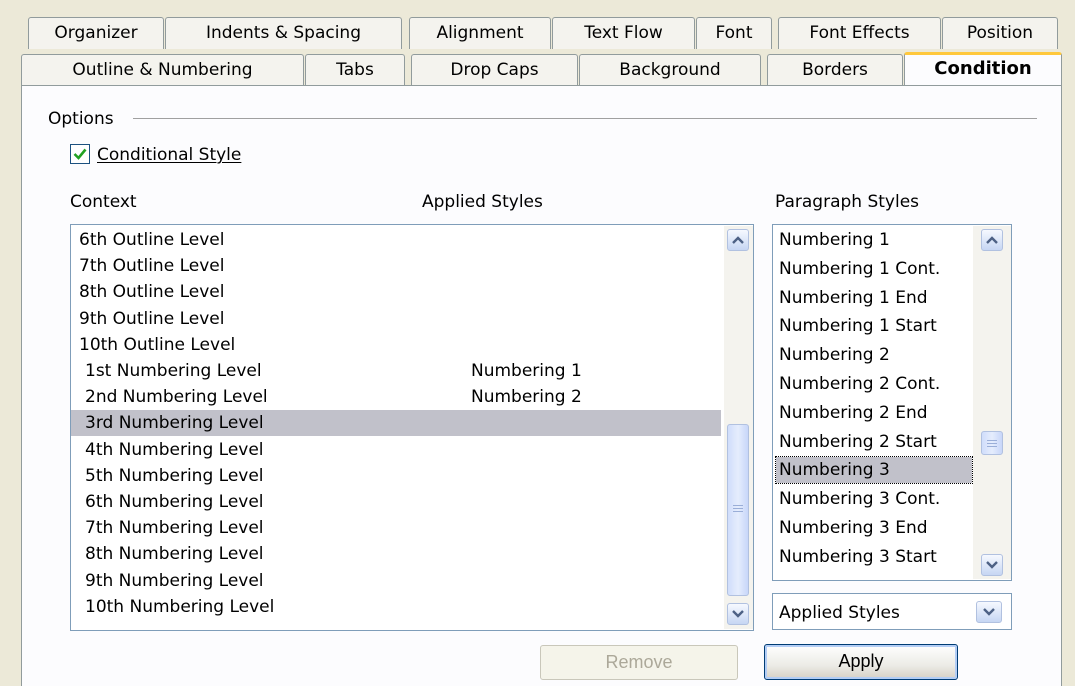  I want to click on dropdown-button, so click(989, 612).